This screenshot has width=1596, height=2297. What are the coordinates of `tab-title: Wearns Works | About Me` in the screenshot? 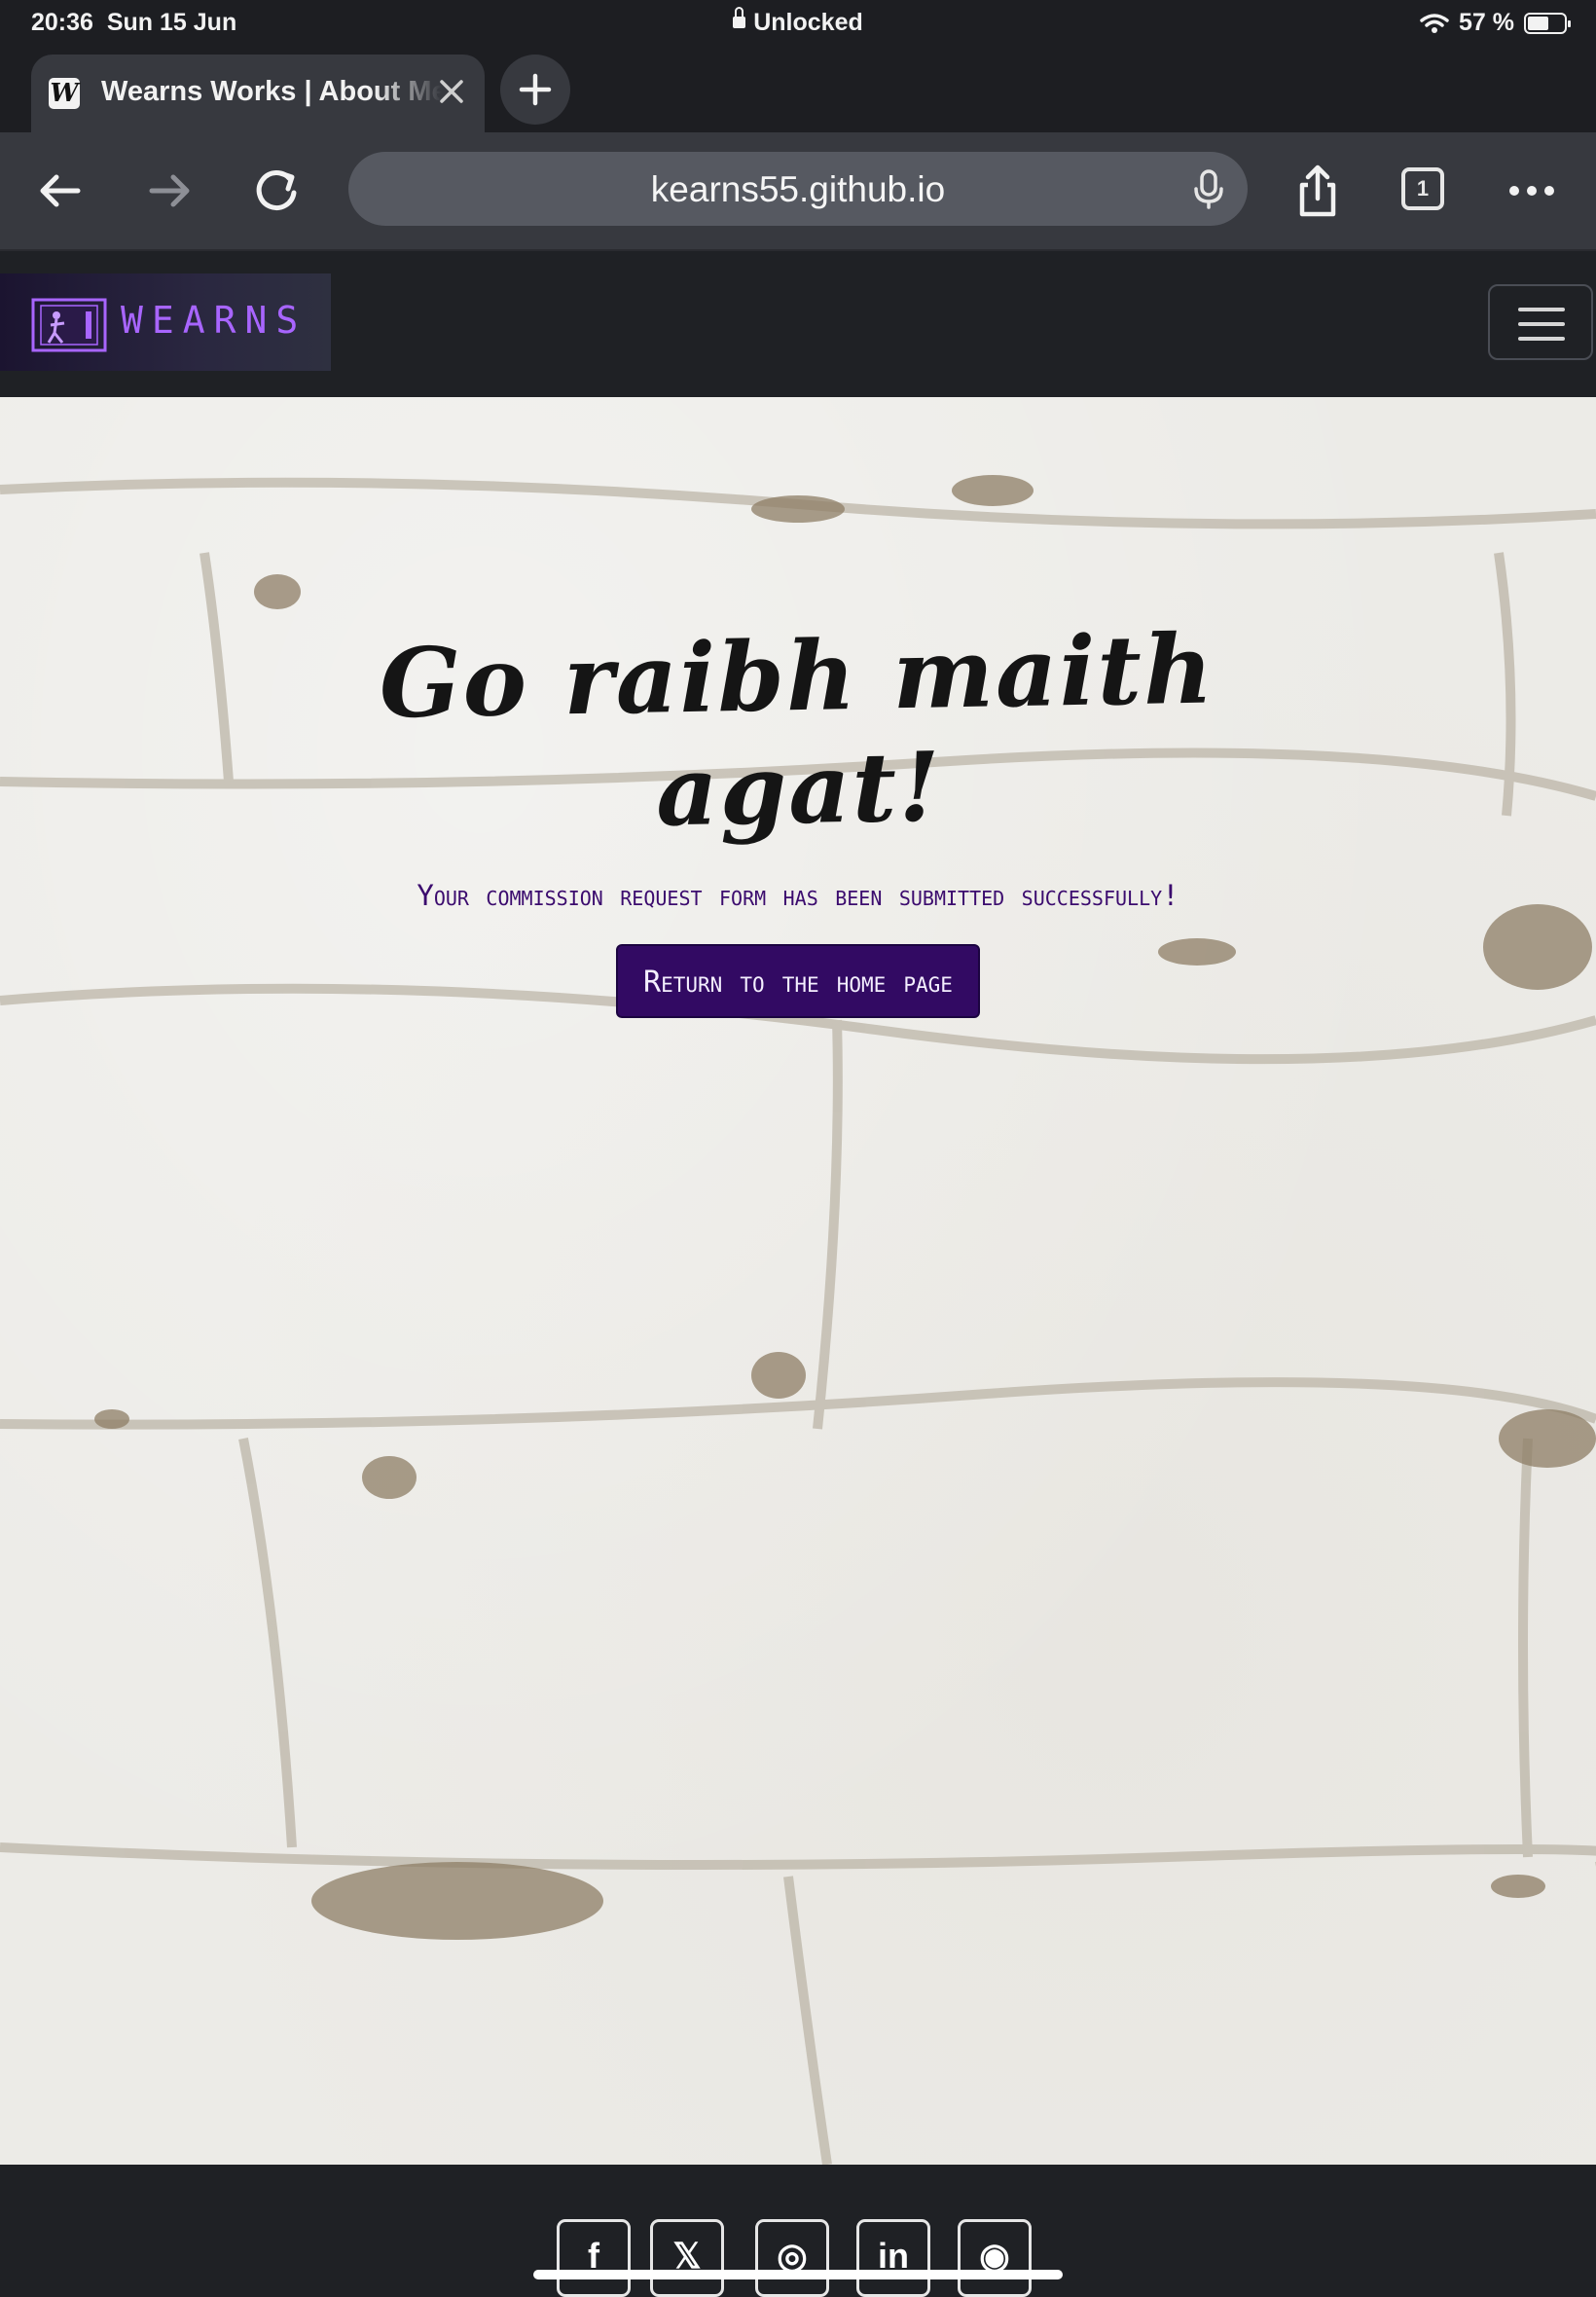 It's located at (271, 92).